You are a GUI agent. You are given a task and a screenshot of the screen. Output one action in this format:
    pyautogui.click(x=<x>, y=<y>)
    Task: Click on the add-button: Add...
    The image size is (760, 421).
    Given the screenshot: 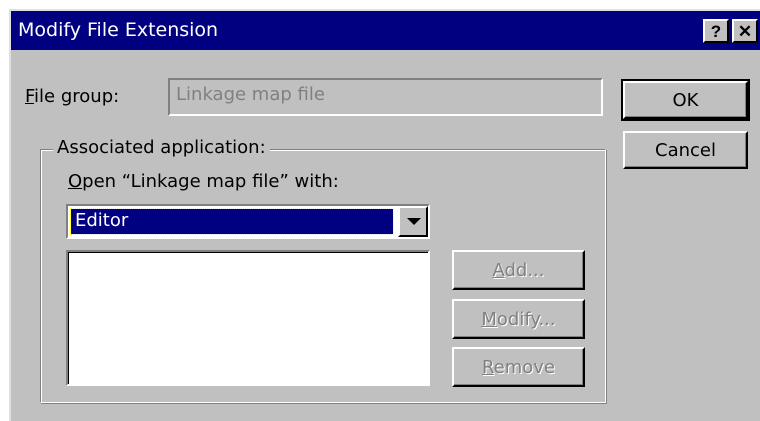 What is the action you would take?
    pyautogui.click(x=518, y=270)
    